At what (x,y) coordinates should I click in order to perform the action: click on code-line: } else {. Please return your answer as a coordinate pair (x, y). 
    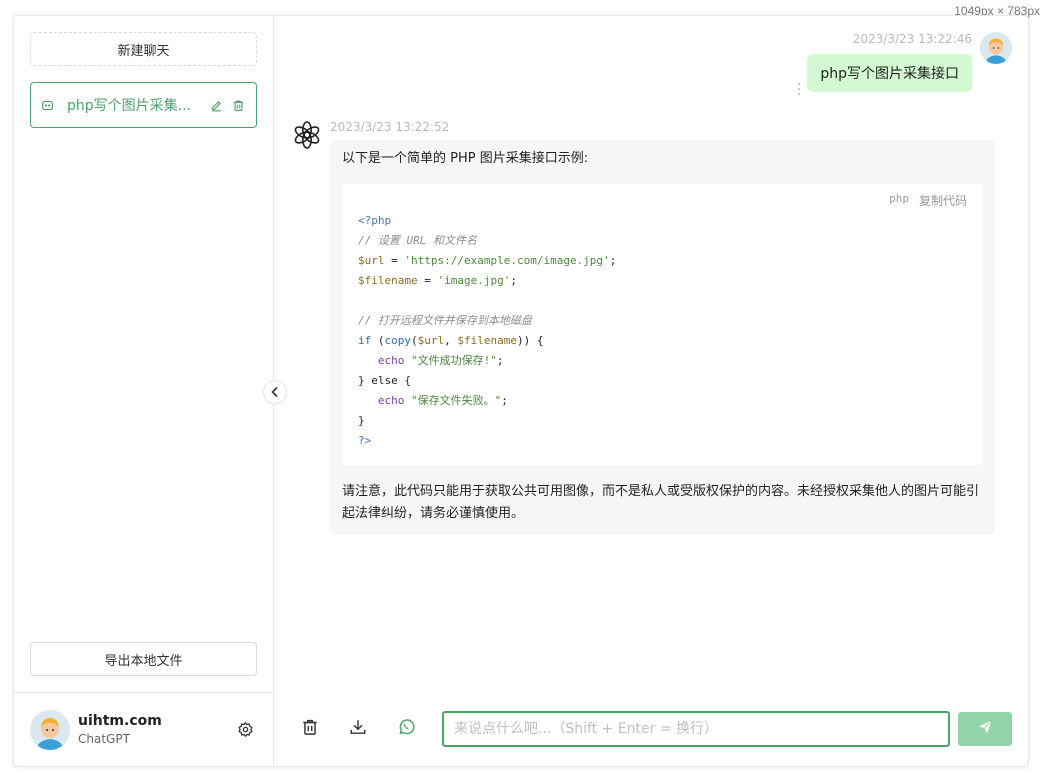
    Looking at the image, I should click on (384, 380).